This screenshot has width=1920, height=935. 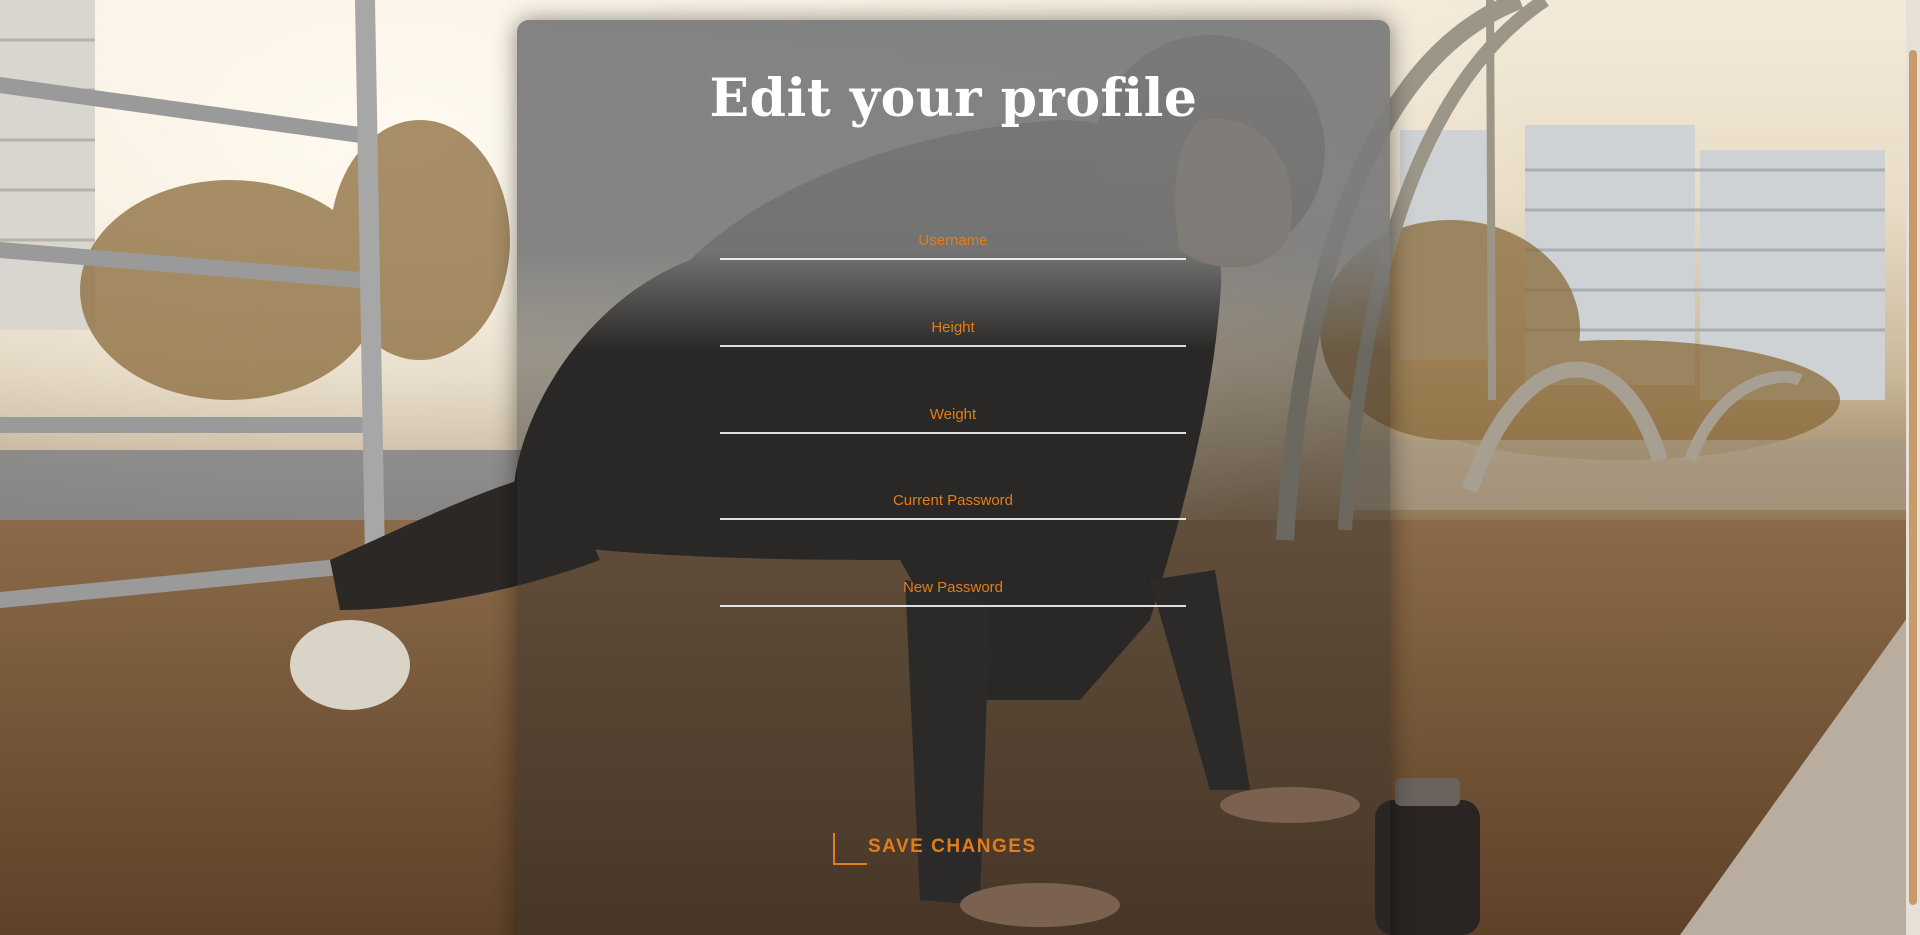 I want to click on new-password-input, so click(x=953, y=582).